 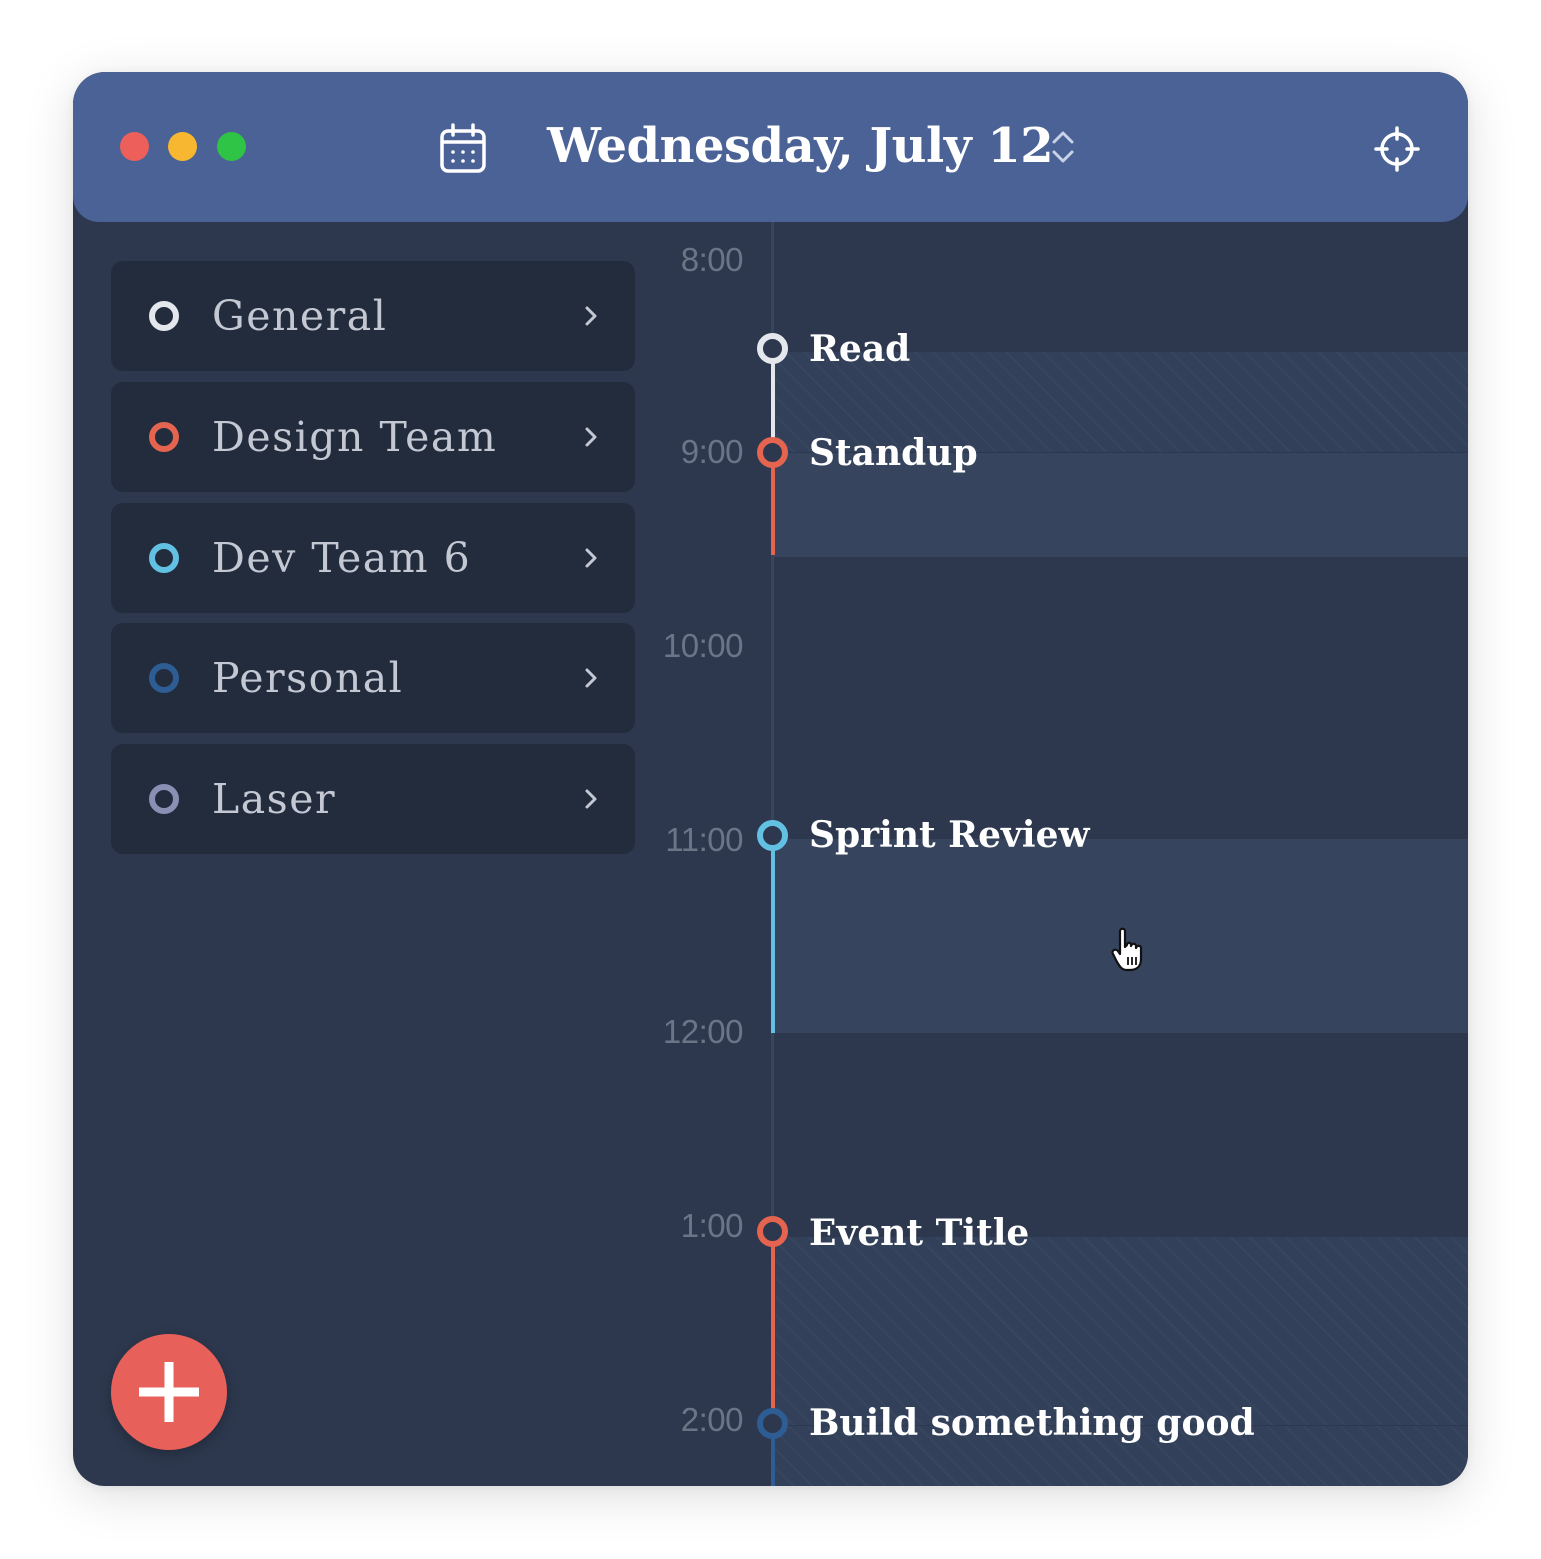 What do you see at coordinates (355, 437) in the screenshot?
I see `category-label: Design Team` at bounding box center [355, 437].